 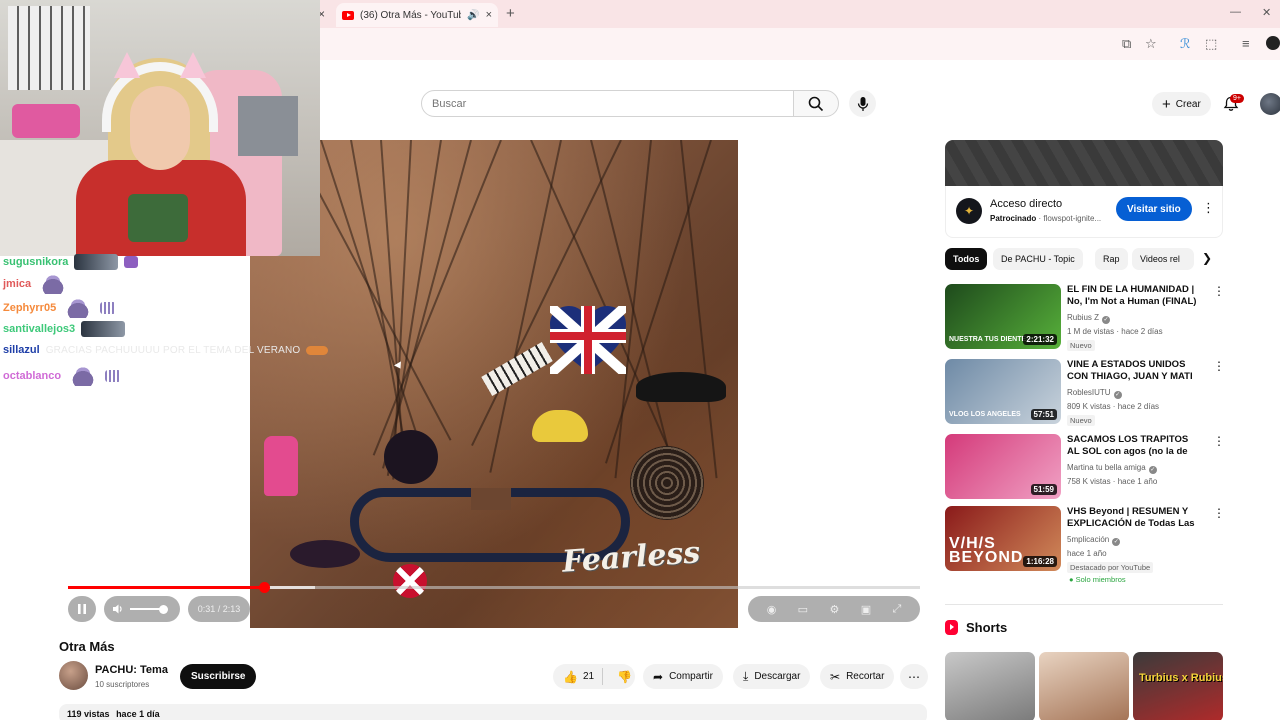 What do you see at coordinates (896, 609) in the screenshot?
I see `fullscreen-icon: ⤢` at bounding box center [896, 609].